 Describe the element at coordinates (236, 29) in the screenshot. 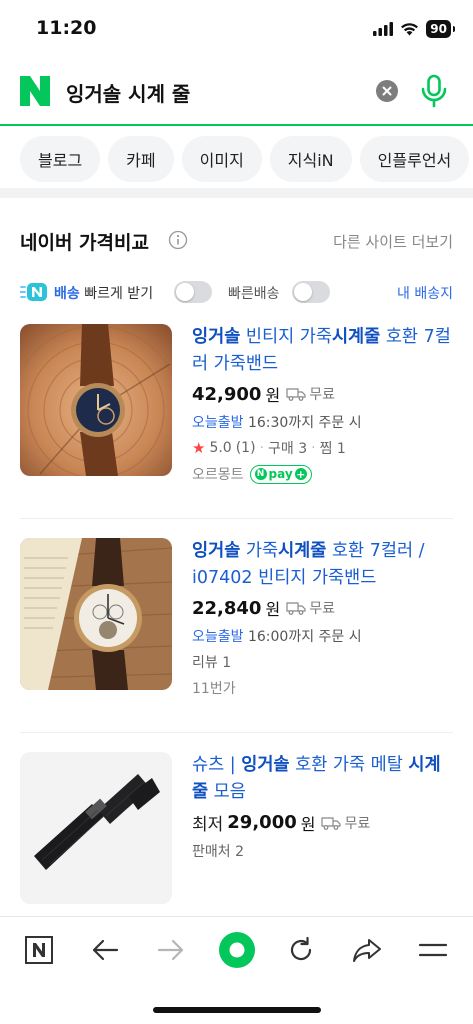

I see `status-bar: 11:20 90` at that location.